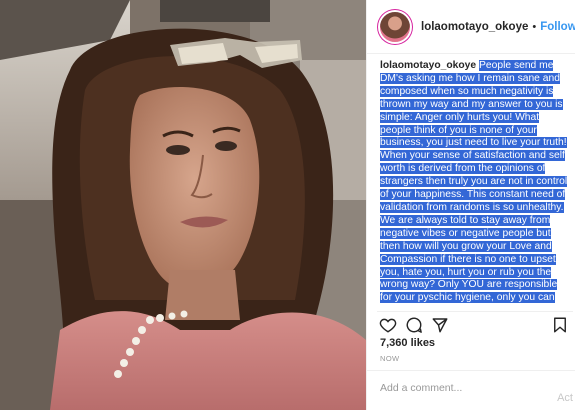  I want to click on like-count: 7,360 likes, so click(407, 343).